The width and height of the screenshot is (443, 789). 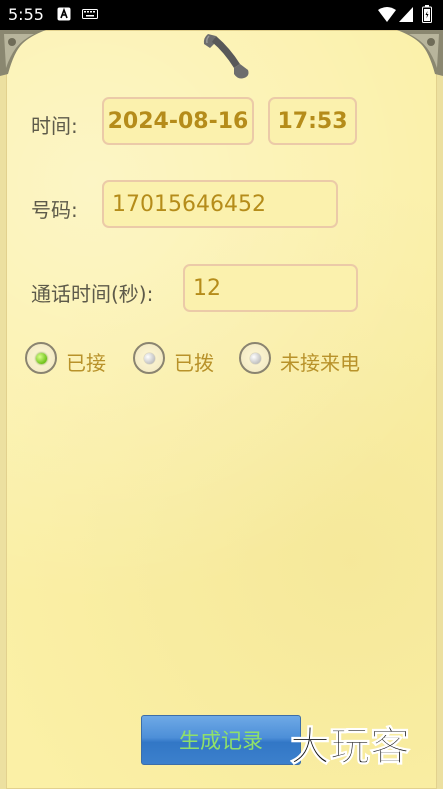 What do you see at coordinates (90, 14) in the screenshot?
I see `keyboard-icon` at bounding box center [90, 14].